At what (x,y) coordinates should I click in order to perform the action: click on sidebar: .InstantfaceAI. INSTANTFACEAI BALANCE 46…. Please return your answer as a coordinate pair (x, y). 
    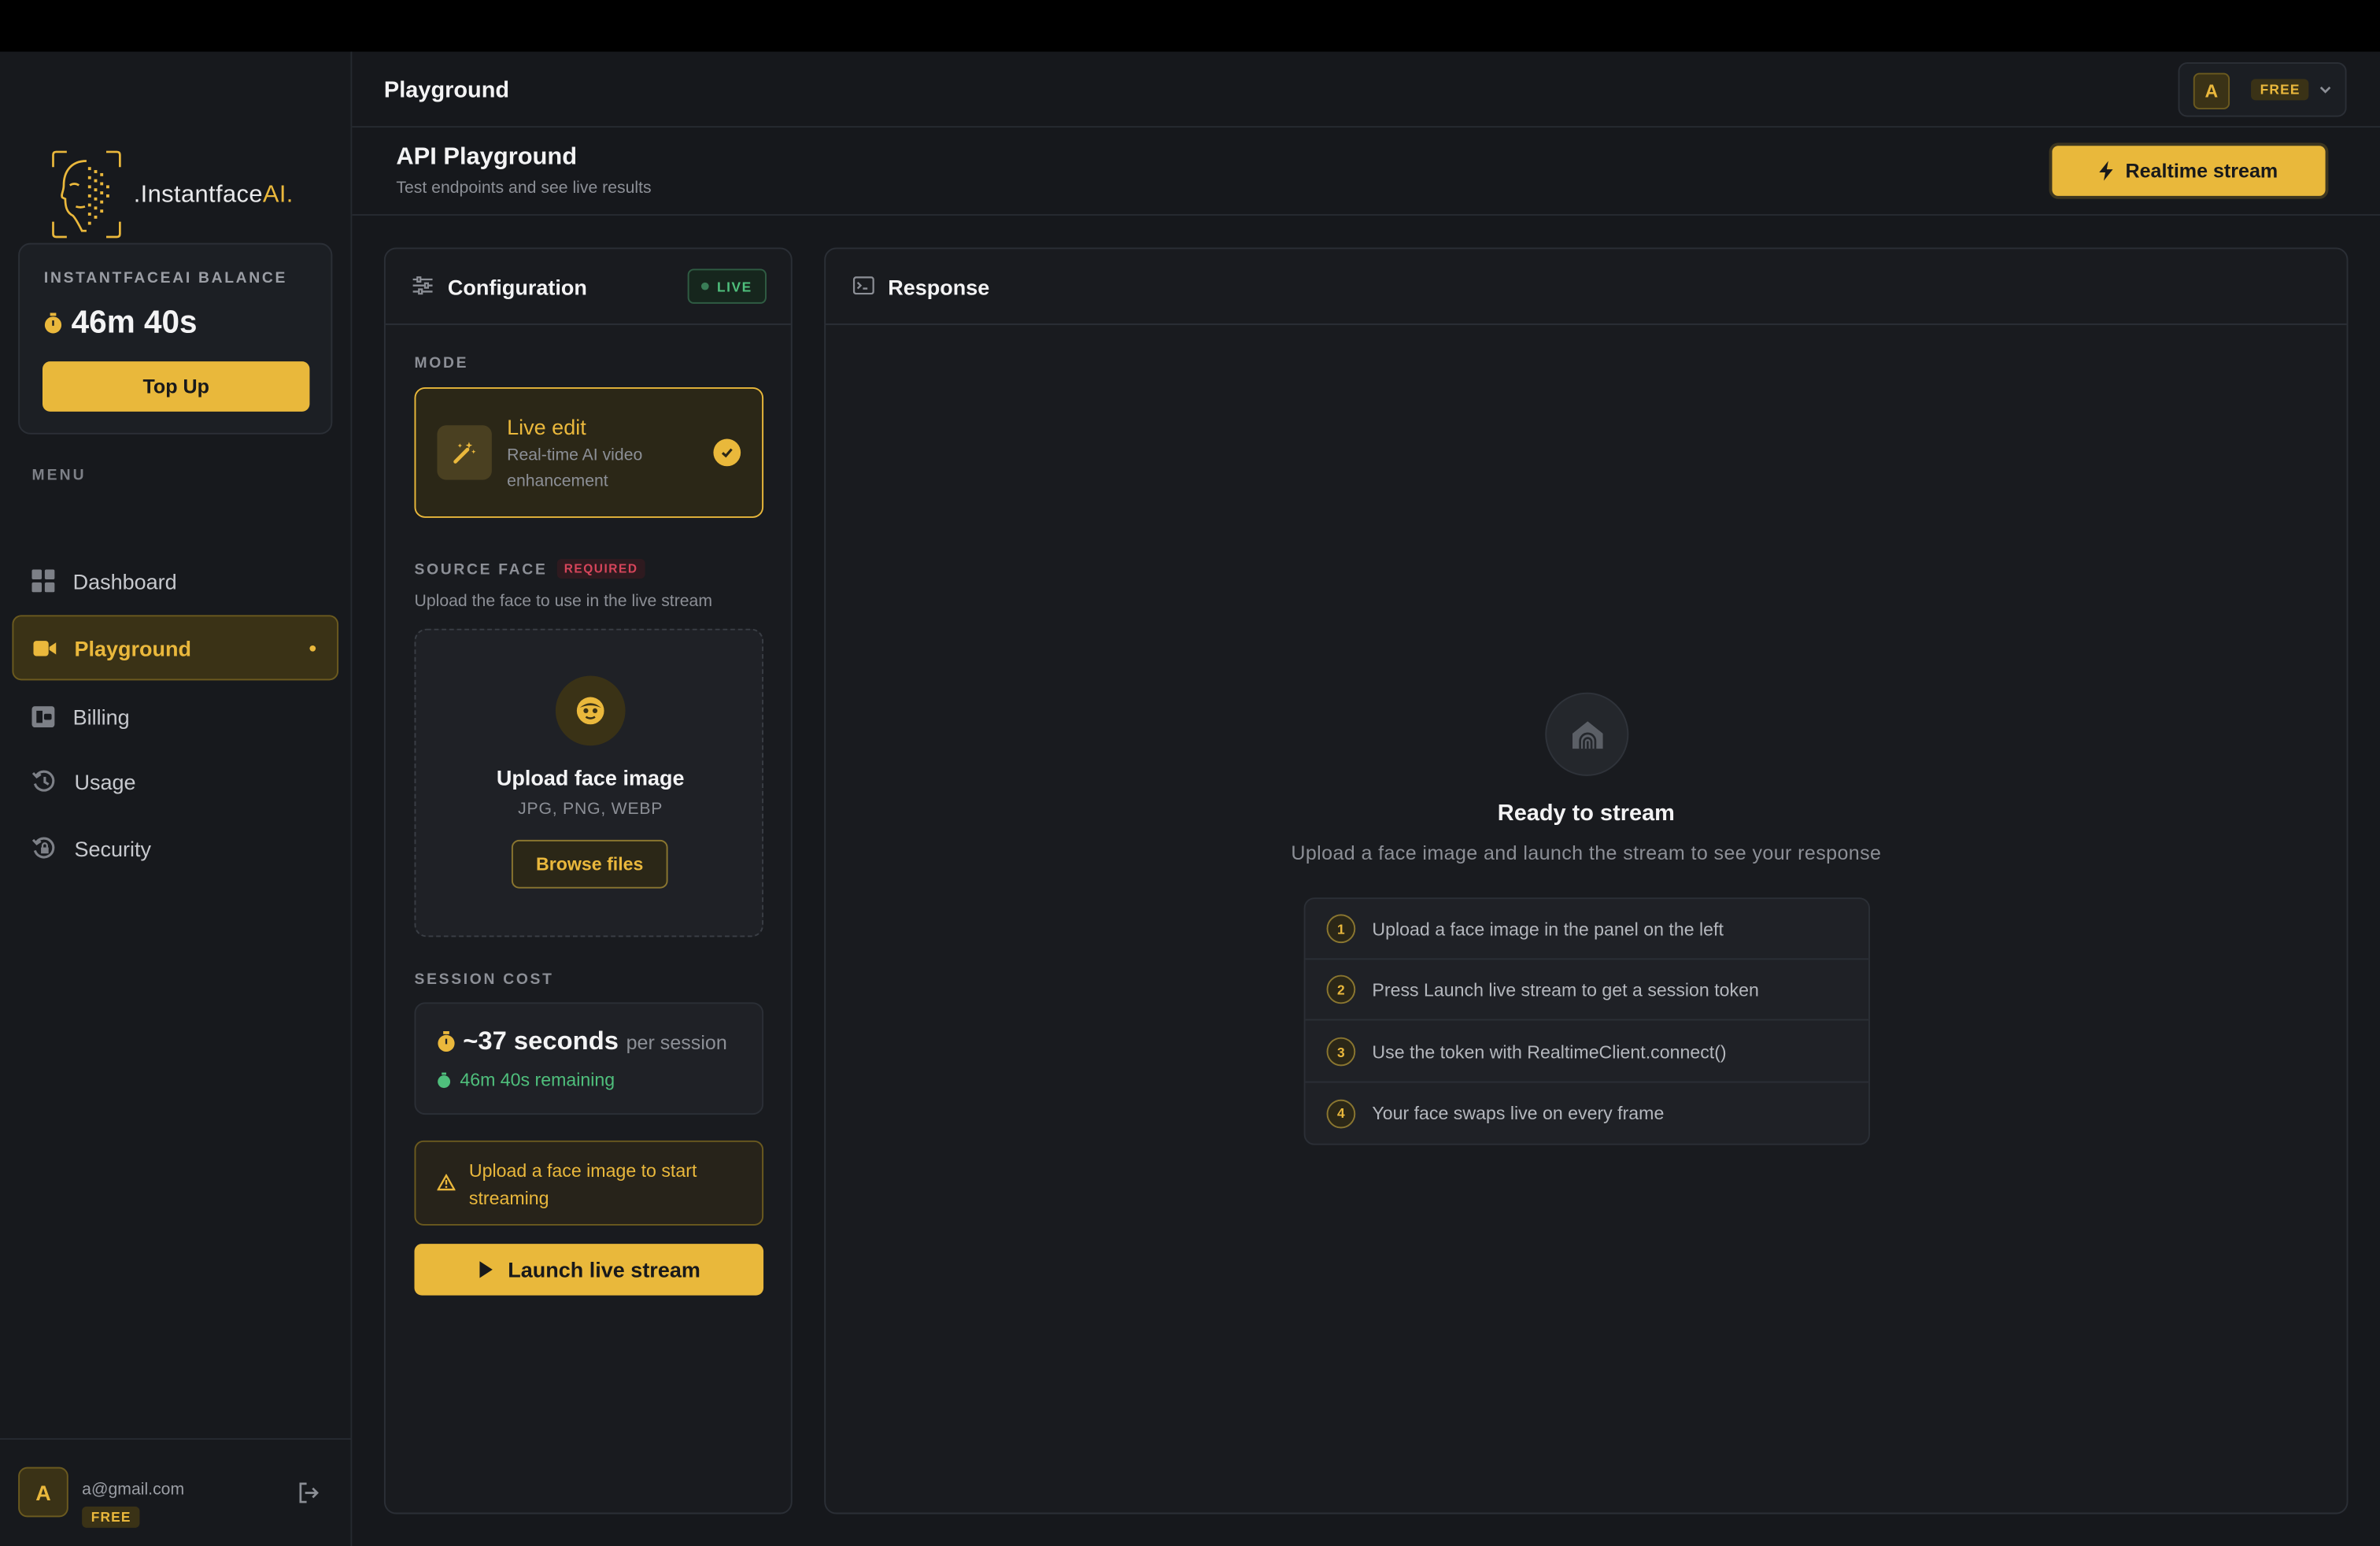
    Looking at the image, I should click on (176, 798).